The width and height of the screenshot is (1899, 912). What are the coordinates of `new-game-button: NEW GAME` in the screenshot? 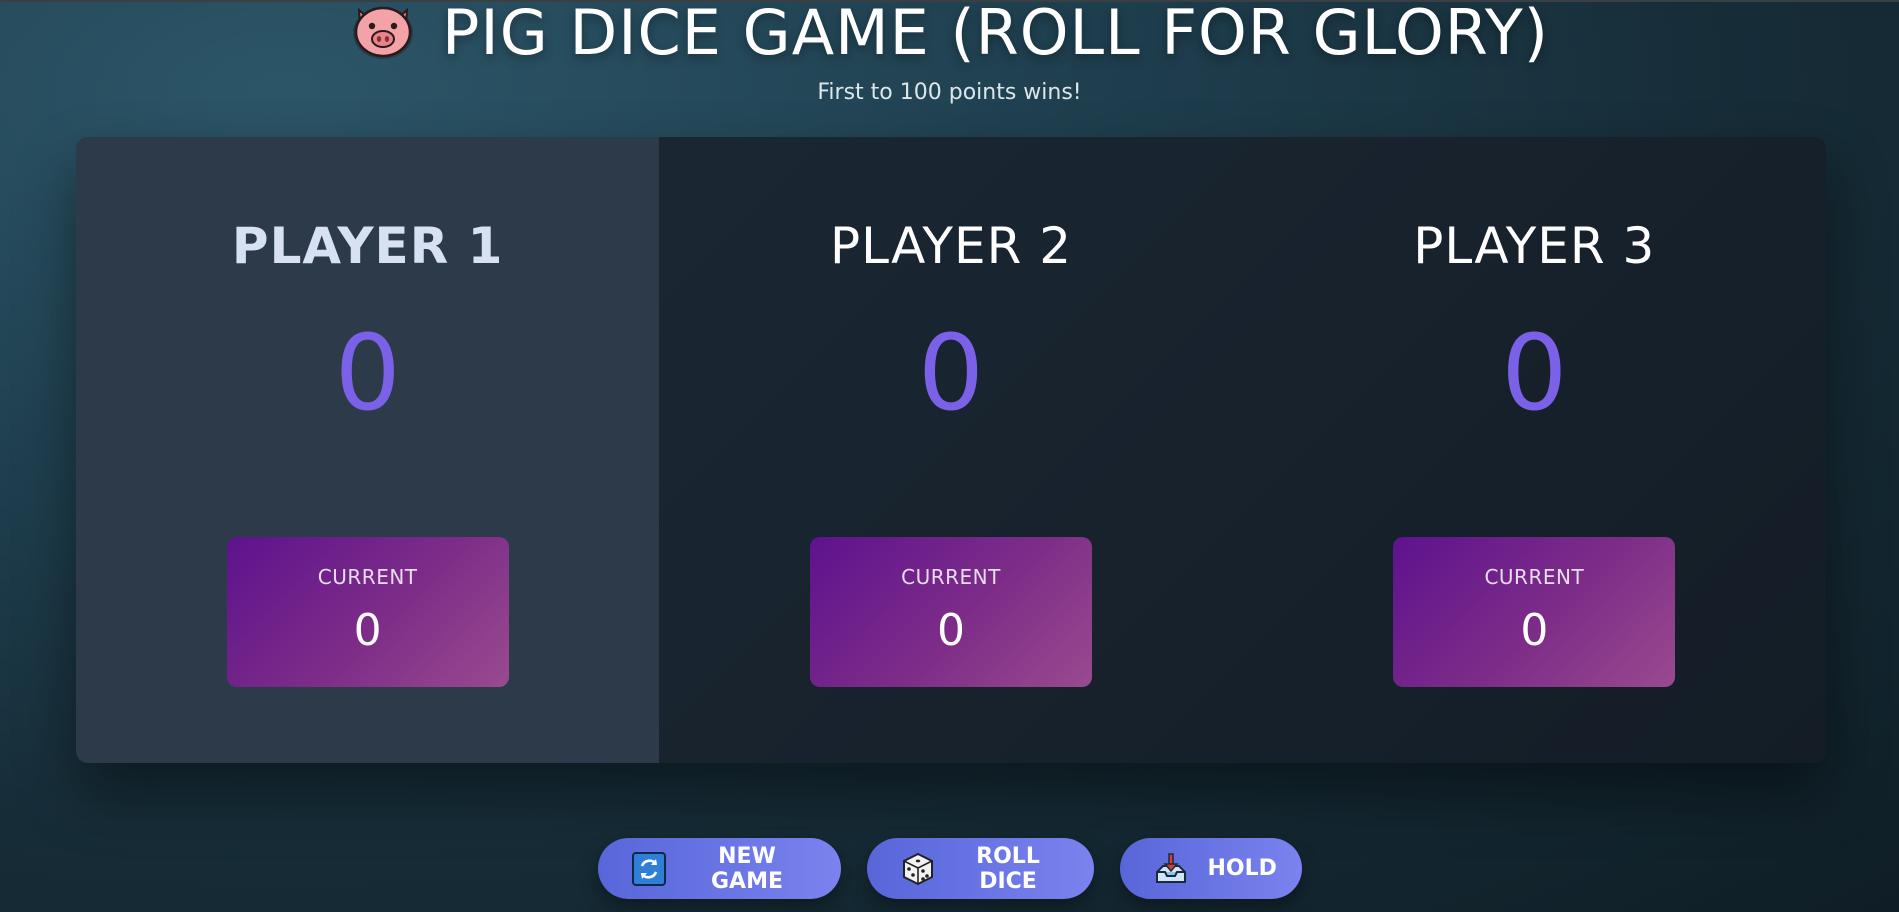 It's located at (719, 868).